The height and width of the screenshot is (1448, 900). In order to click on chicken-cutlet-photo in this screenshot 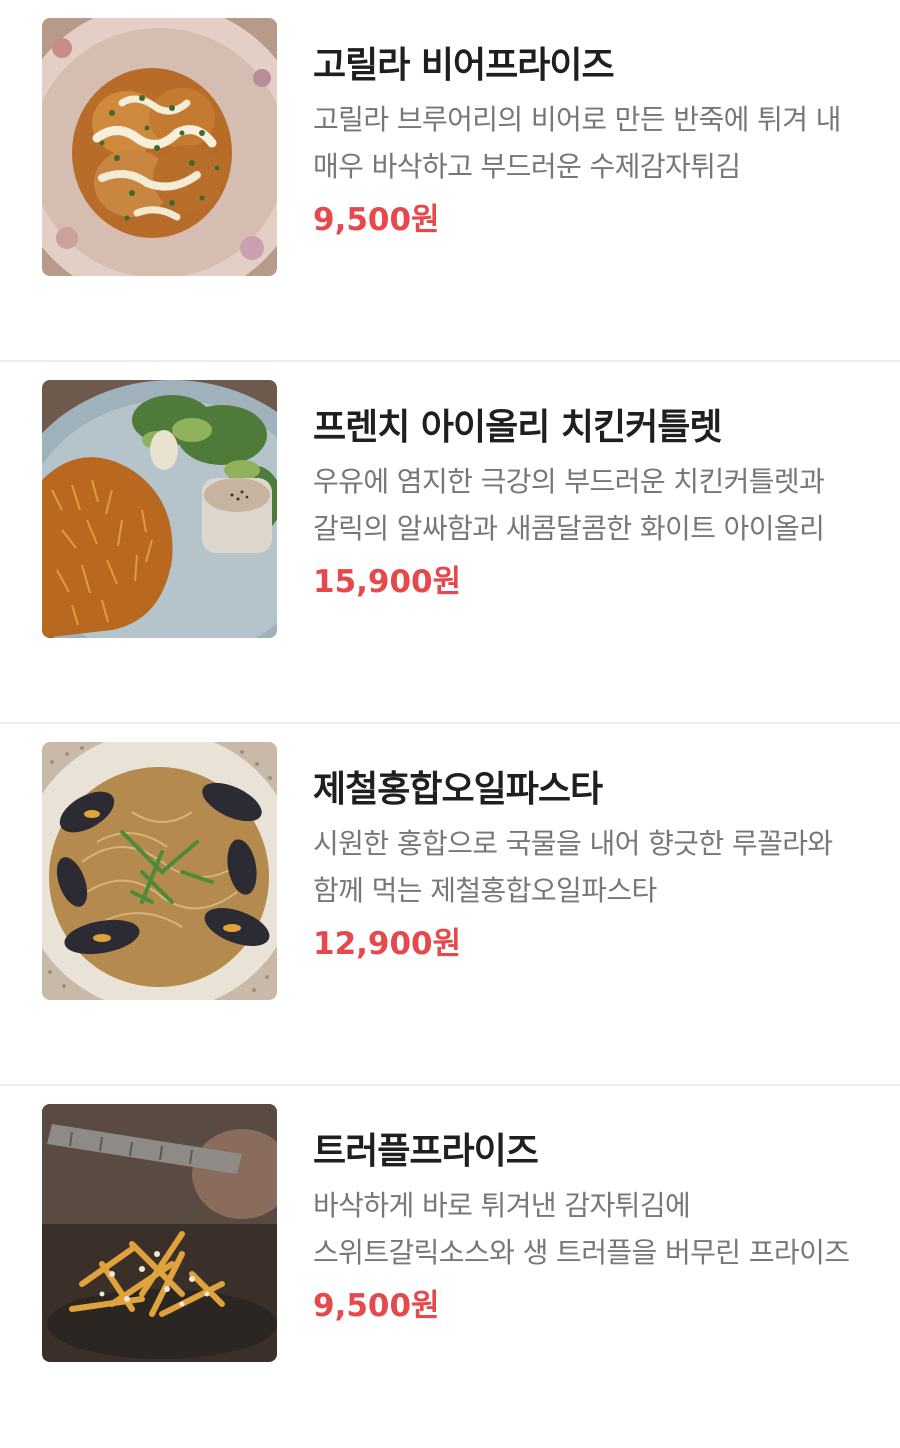, I will do `click(159, 509)`.